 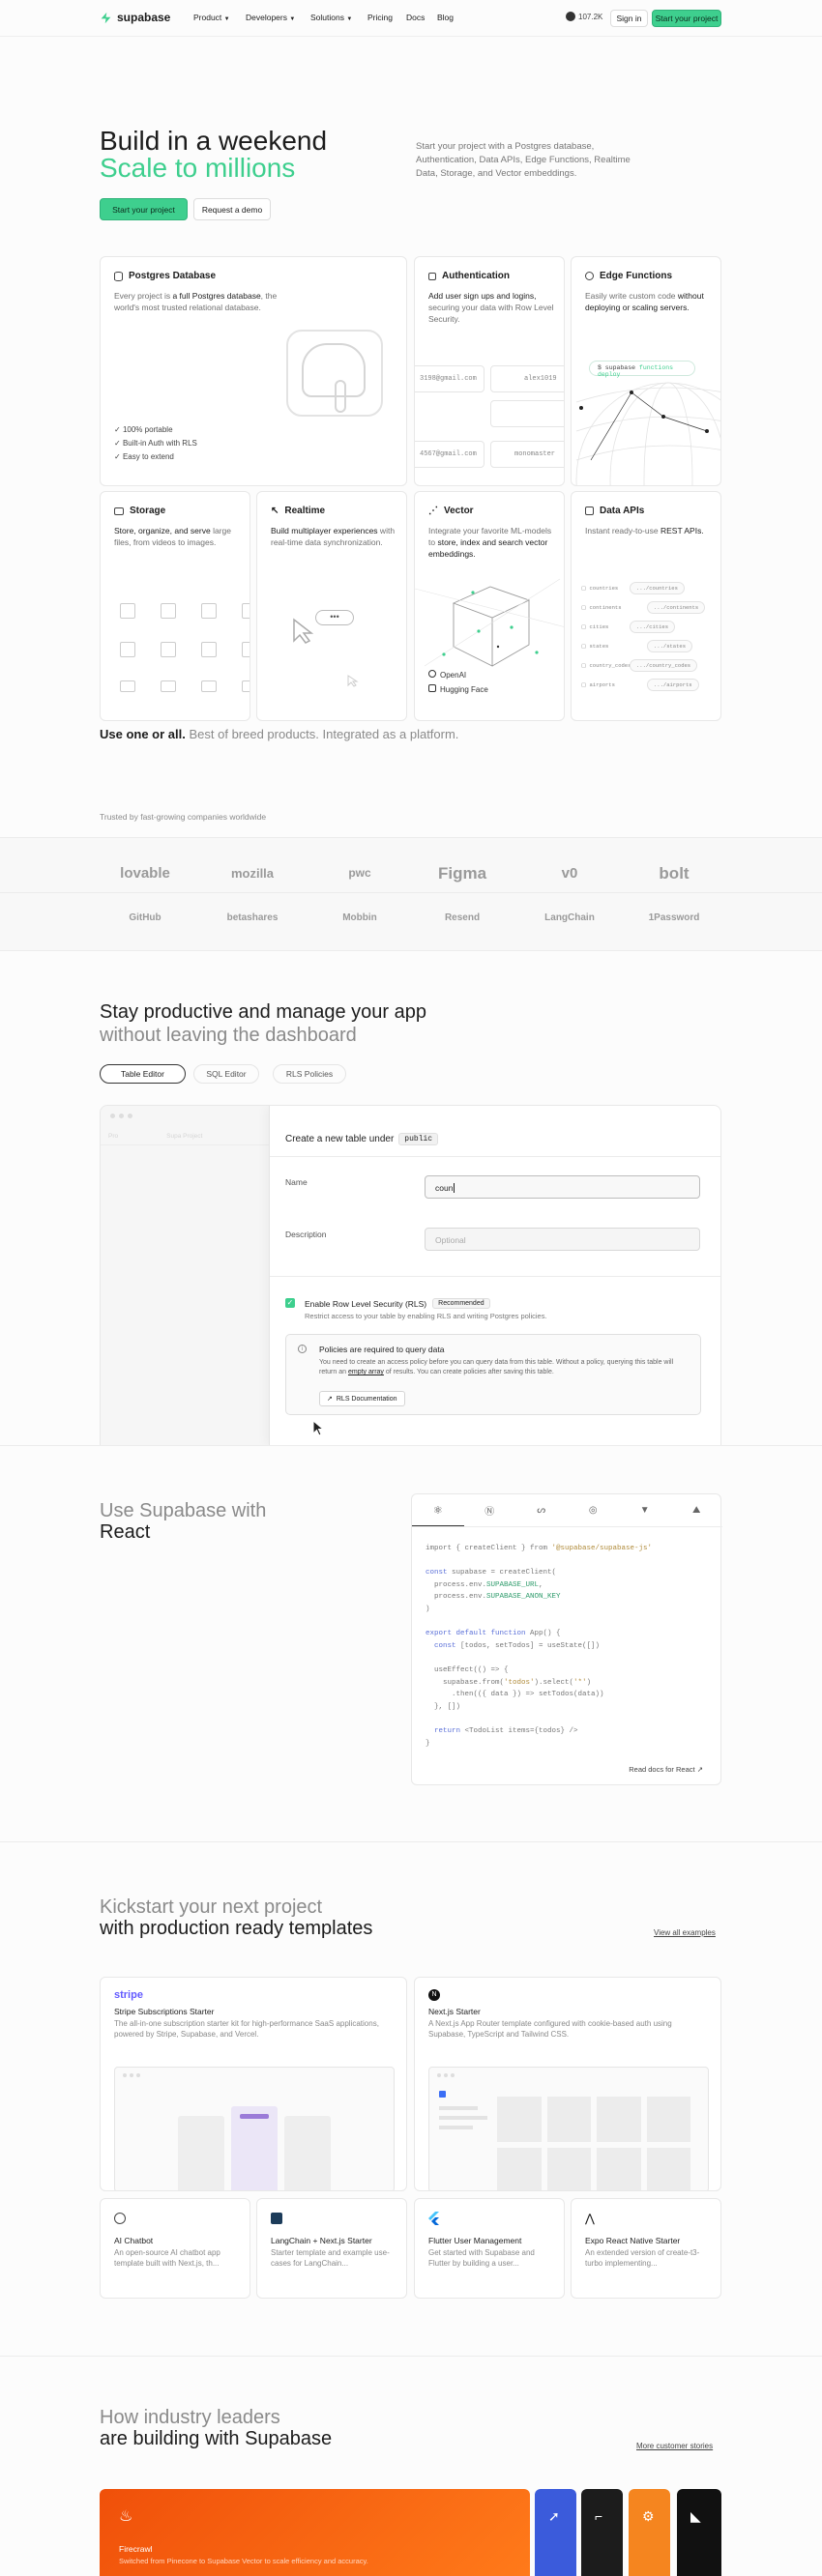 I want to click on tab-sql-editor: SQL Editor, so click(x=226, y=1074).